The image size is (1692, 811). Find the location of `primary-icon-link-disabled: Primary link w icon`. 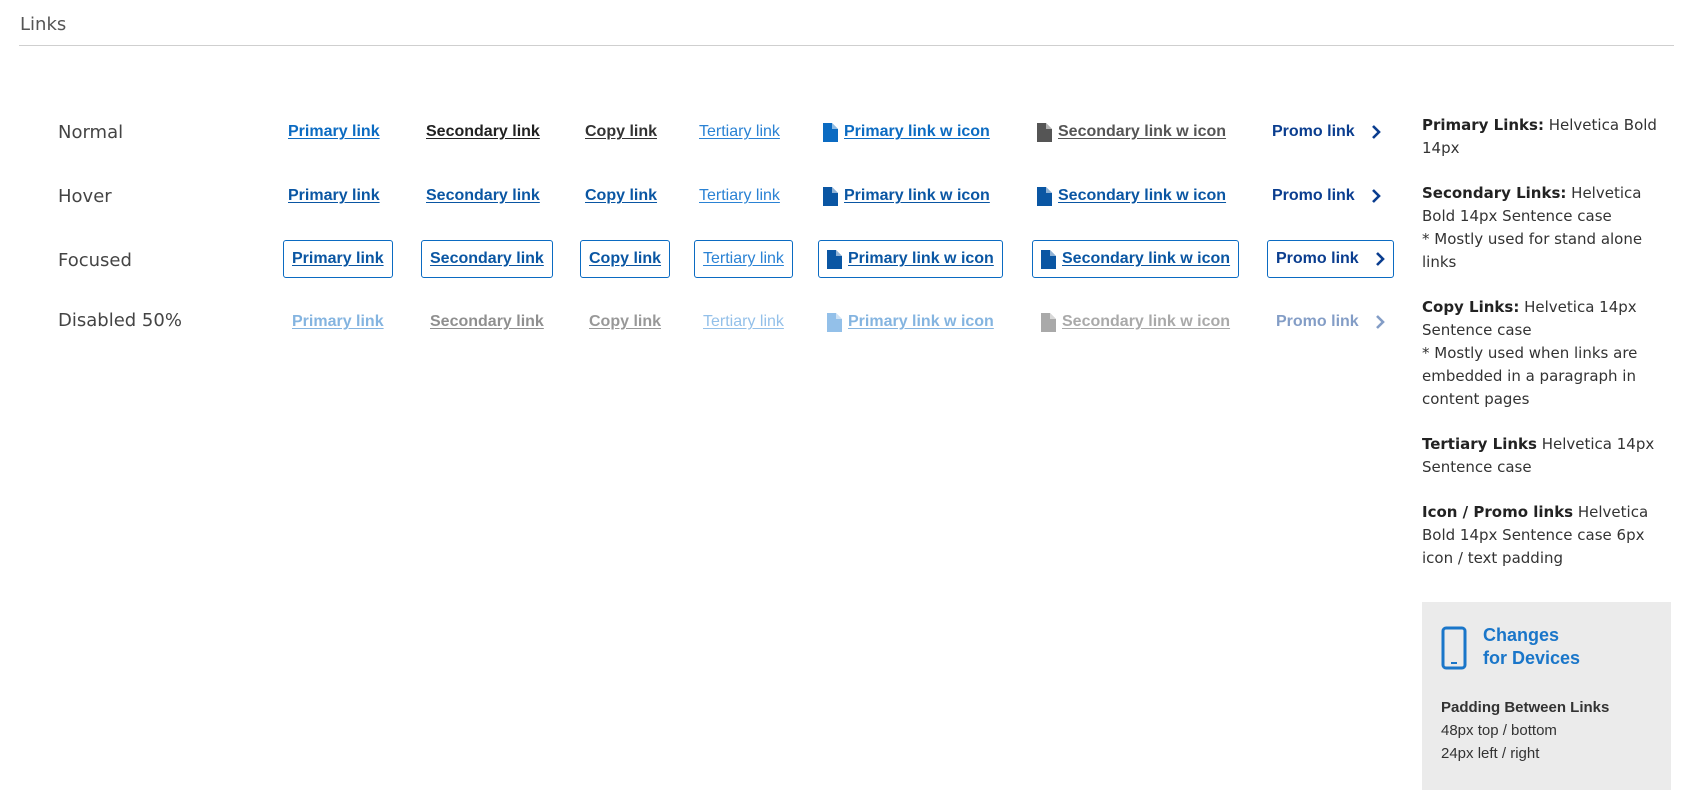

primary-icon-link-disabled: Primary link w icon is located at coordinates (910, 322).